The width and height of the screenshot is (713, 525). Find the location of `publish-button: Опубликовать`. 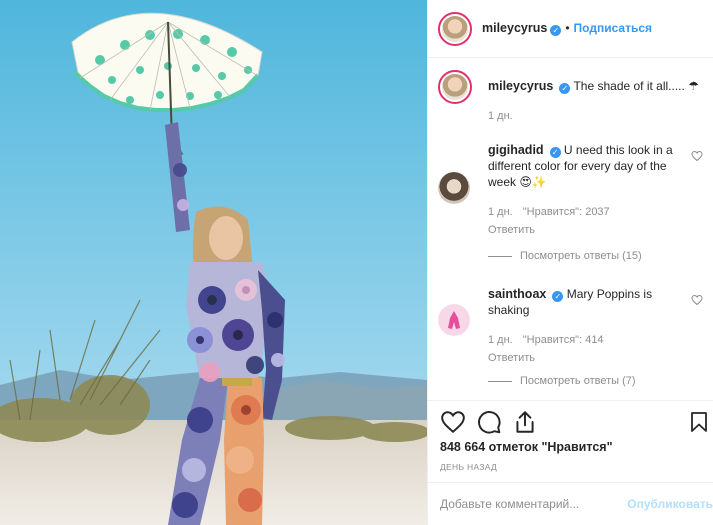

publish-button: Опубликовать is located at coordinates (670, 504).